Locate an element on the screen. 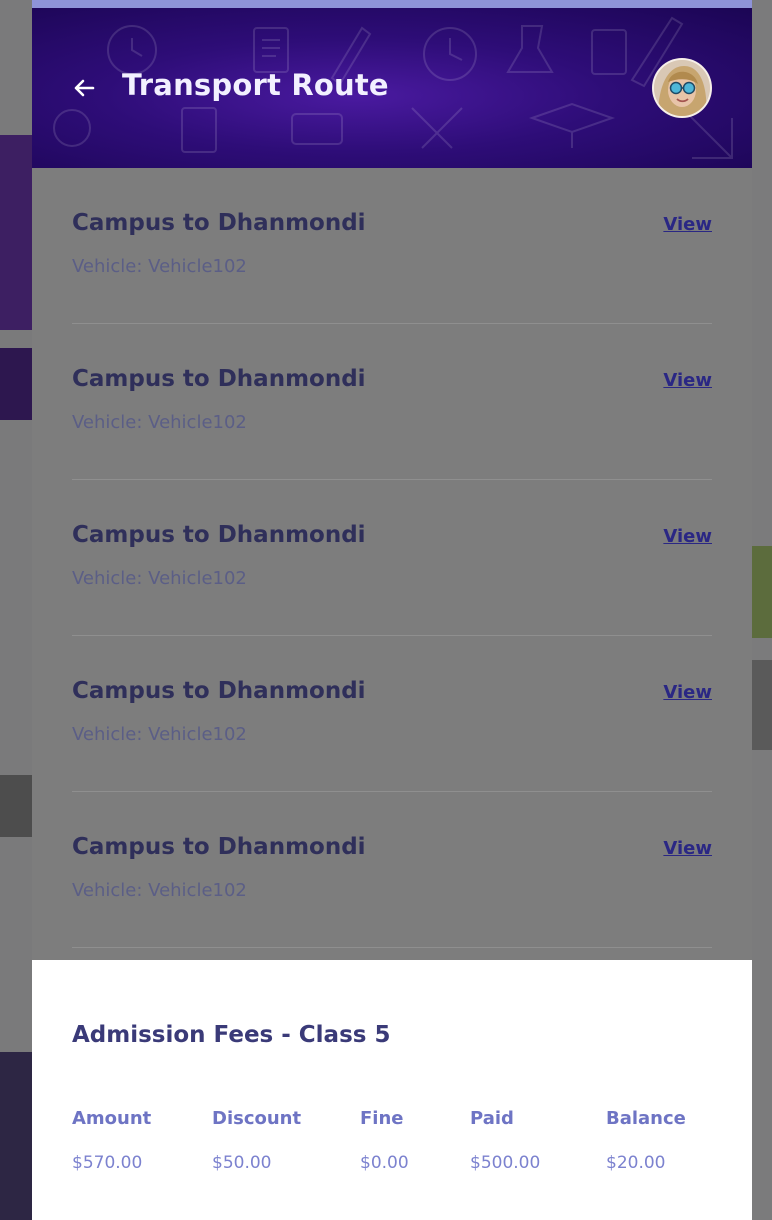 This screenshot has width=772, height=1220. fee-column-amount: Amount $570.00 is located at coordinates (111, 1140).